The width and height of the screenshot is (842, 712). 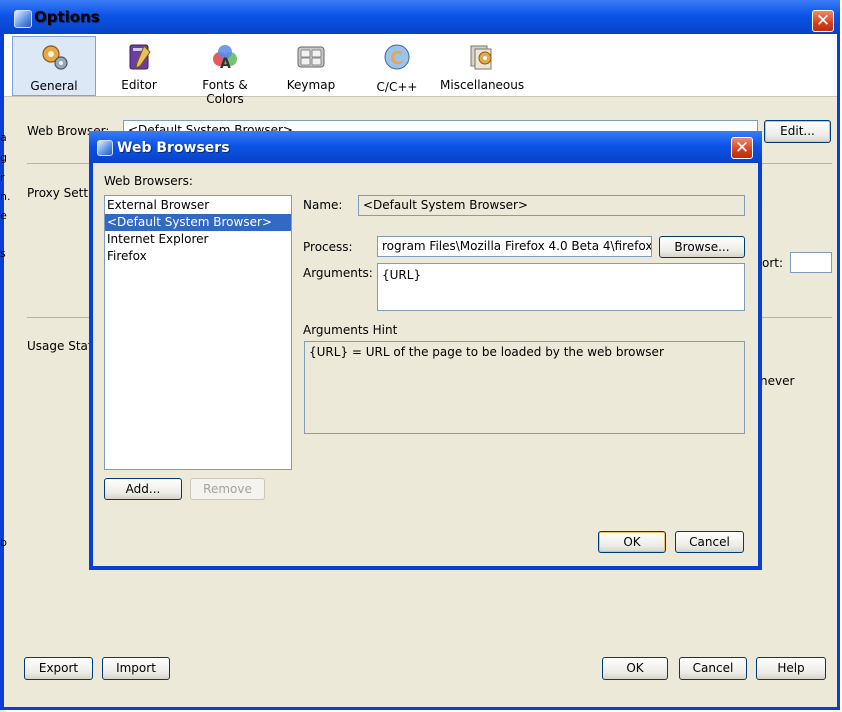 What do you see at coordinates (561, 287) in the screenshot?
I see `arguments-field: {URL}` at bounding box center [561, 287].